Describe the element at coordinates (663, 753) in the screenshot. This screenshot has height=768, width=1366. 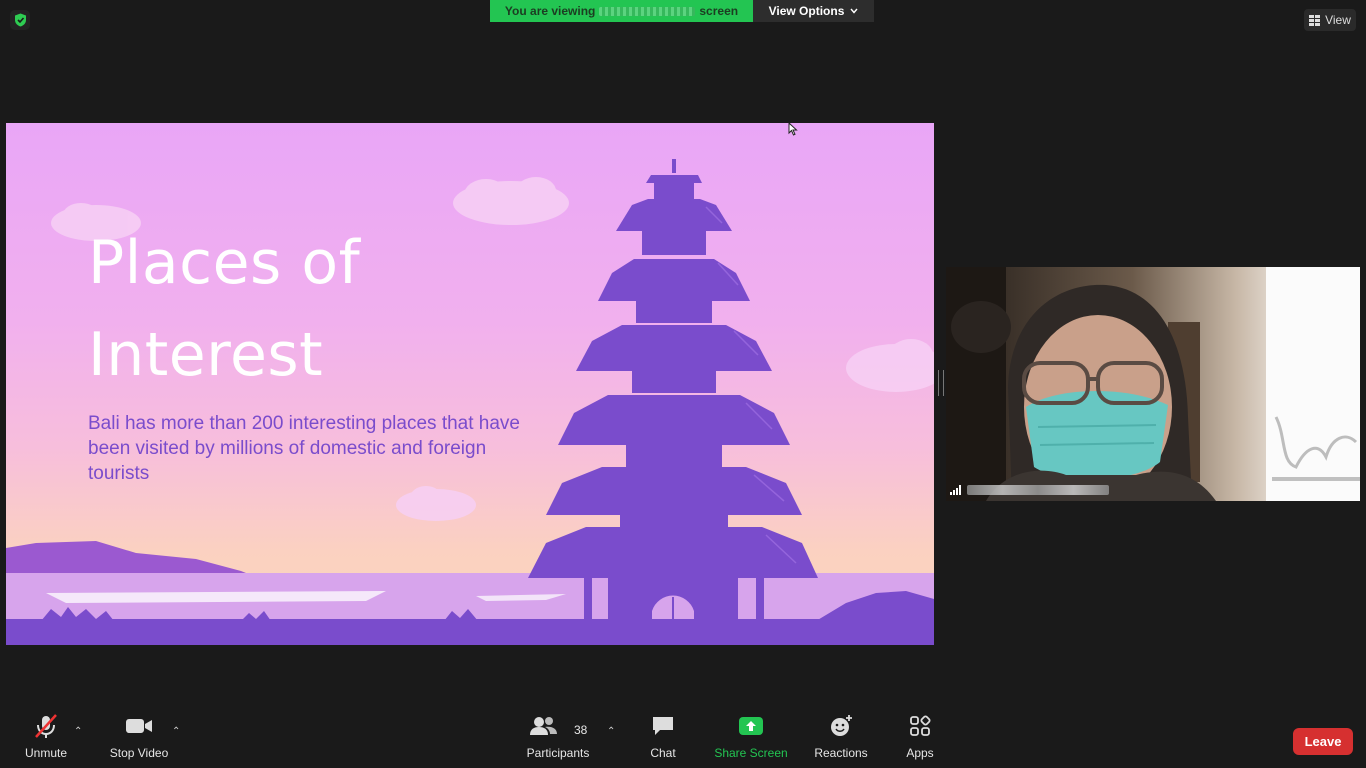
I see `chat-label: Chat` at that location.